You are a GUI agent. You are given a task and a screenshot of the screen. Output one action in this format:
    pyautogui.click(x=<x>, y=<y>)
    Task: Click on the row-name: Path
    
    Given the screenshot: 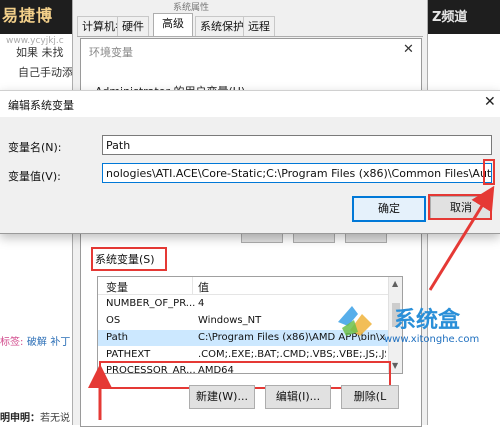 What is the action you would take?
    pyautogui.click(x=117, y=337)
    